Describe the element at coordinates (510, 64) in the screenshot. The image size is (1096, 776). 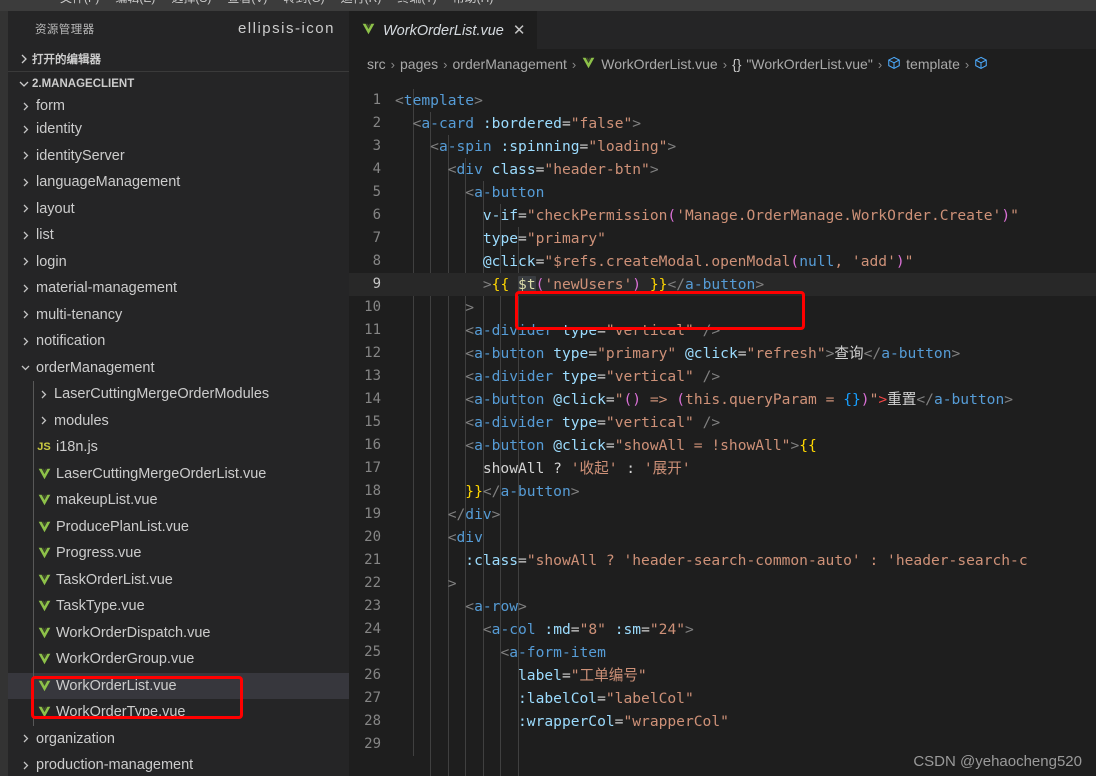
I see `breadcrumb-item: orderManagement` at that location.